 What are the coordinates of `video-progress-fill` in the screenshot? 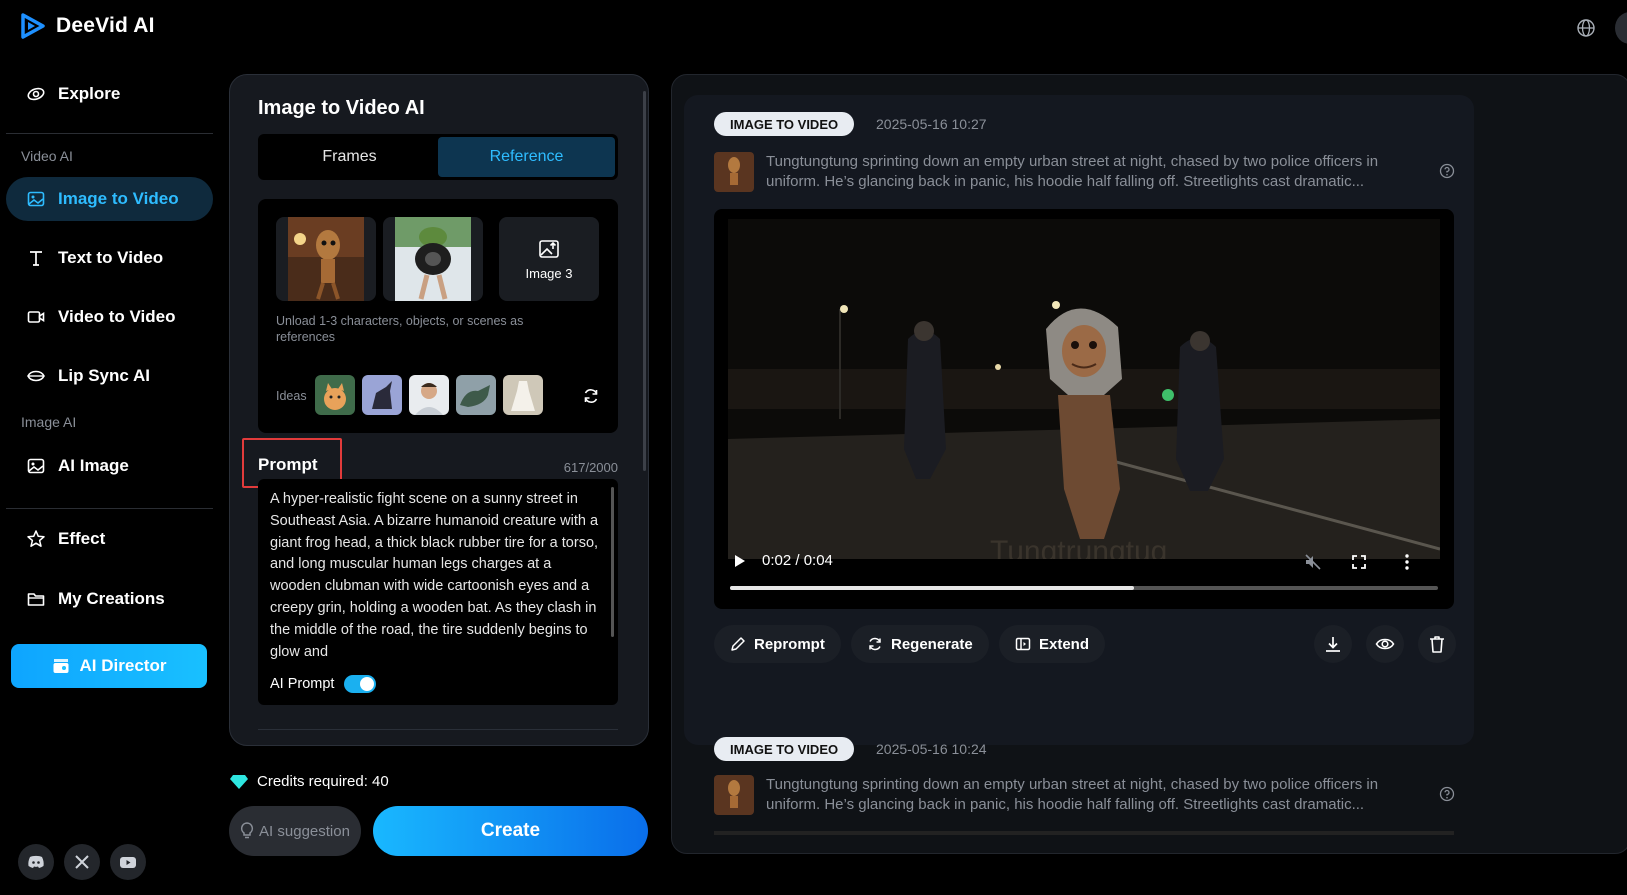 It's located at (932, 588).